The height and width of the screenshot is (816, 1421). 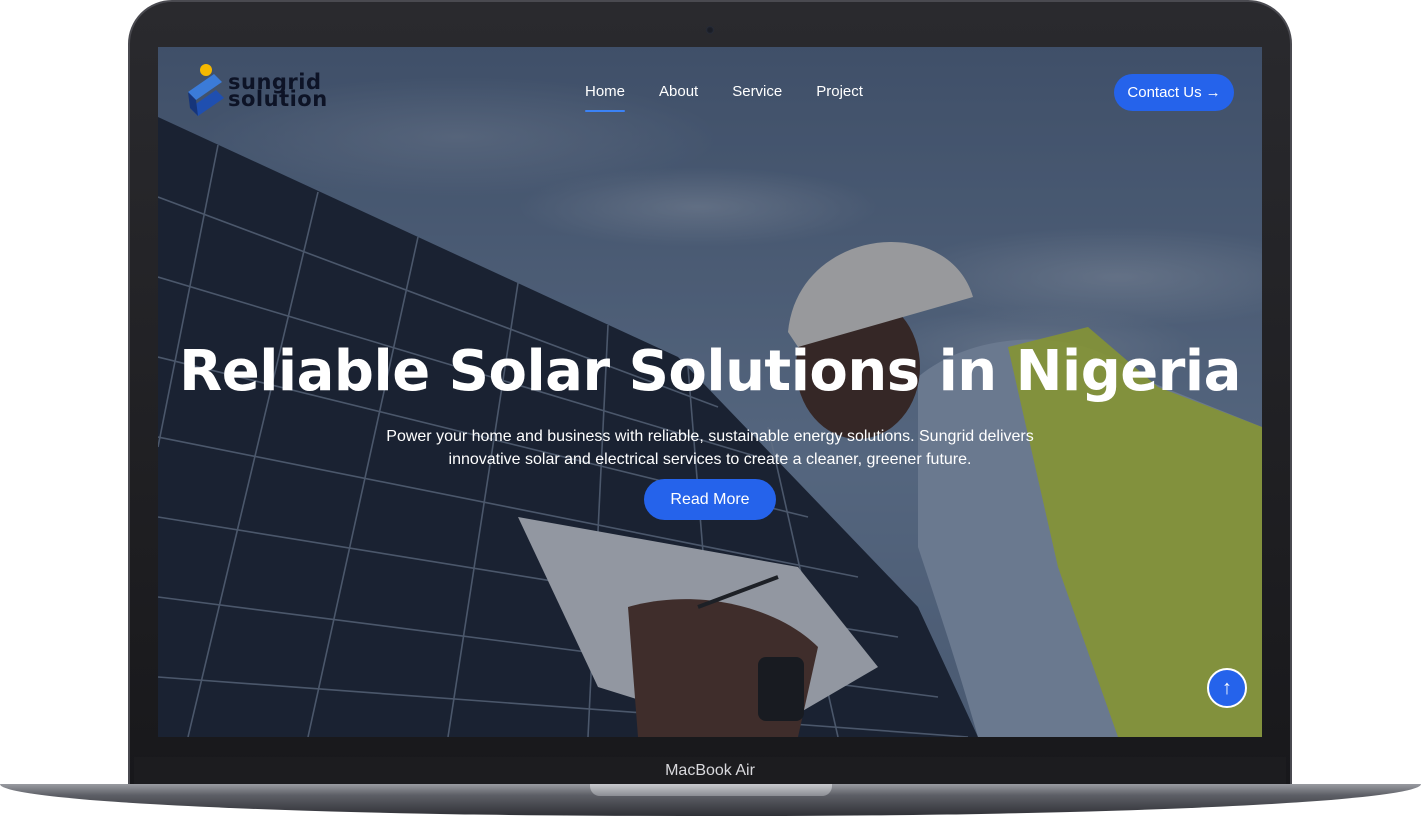 What do you see at coordinates (1213, 92) in the screenshot?
I see `arrow-right-icon: →` at bounding box center [1213, 92].